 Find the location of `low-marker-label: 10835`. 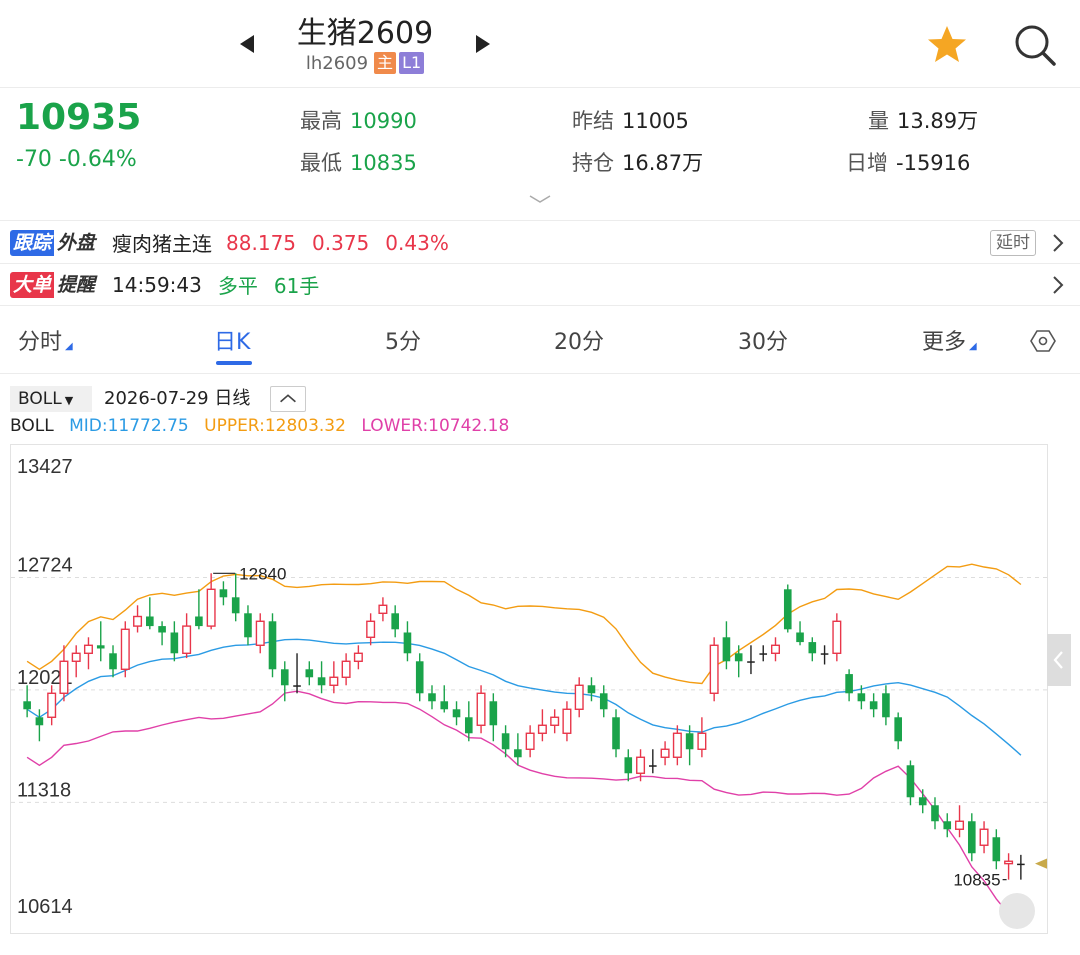

low-marker-label: 10835 is located at coordinates (976, 880).